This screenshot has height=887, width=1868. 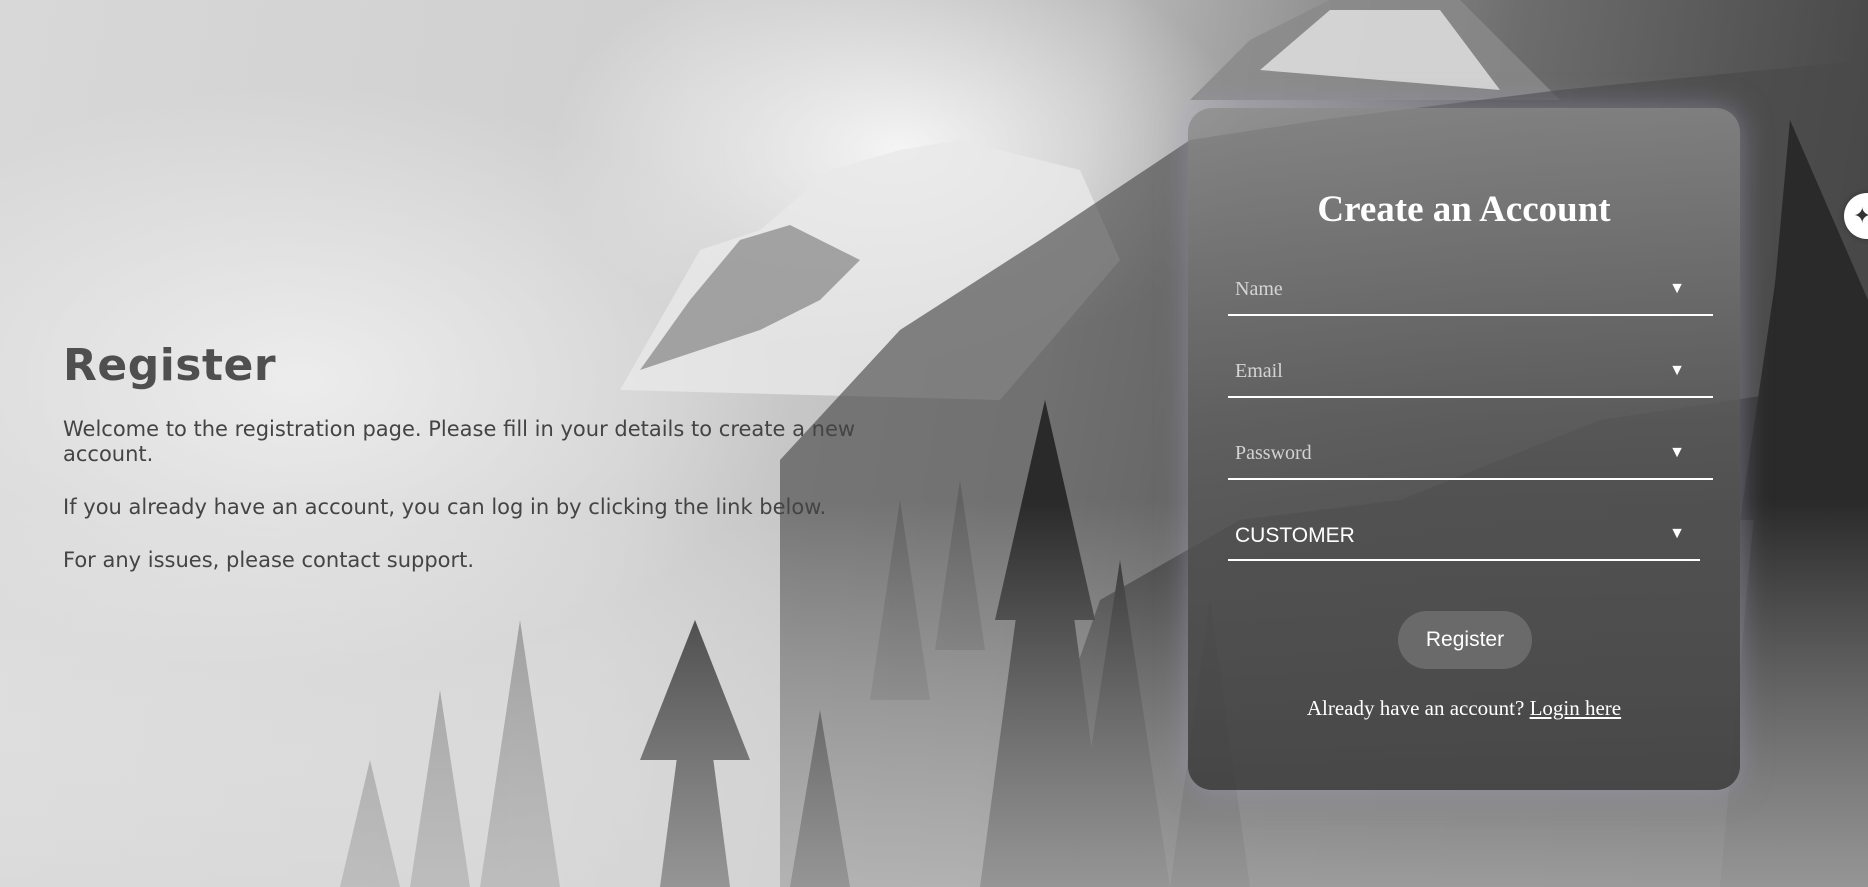 What do you see at coordinates (1470, 373) in the screenshot?
I see `email-field: Email ▼` at bounding box center [1470, 373].